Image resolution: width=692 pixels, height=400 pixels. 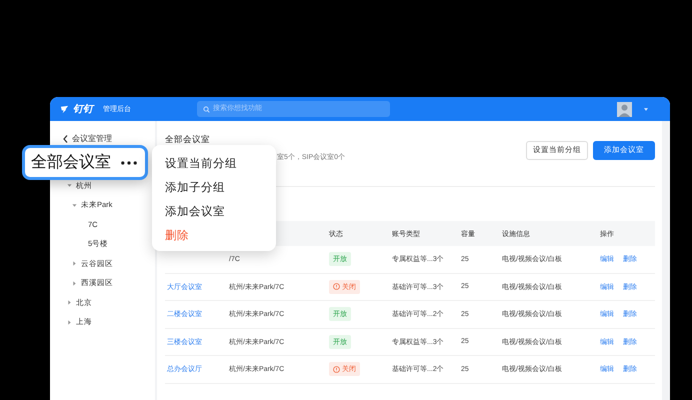 What do you see at coordinates (129, 162) in the screenshot?
I see `more-icon` at bounding box center [129, 162].